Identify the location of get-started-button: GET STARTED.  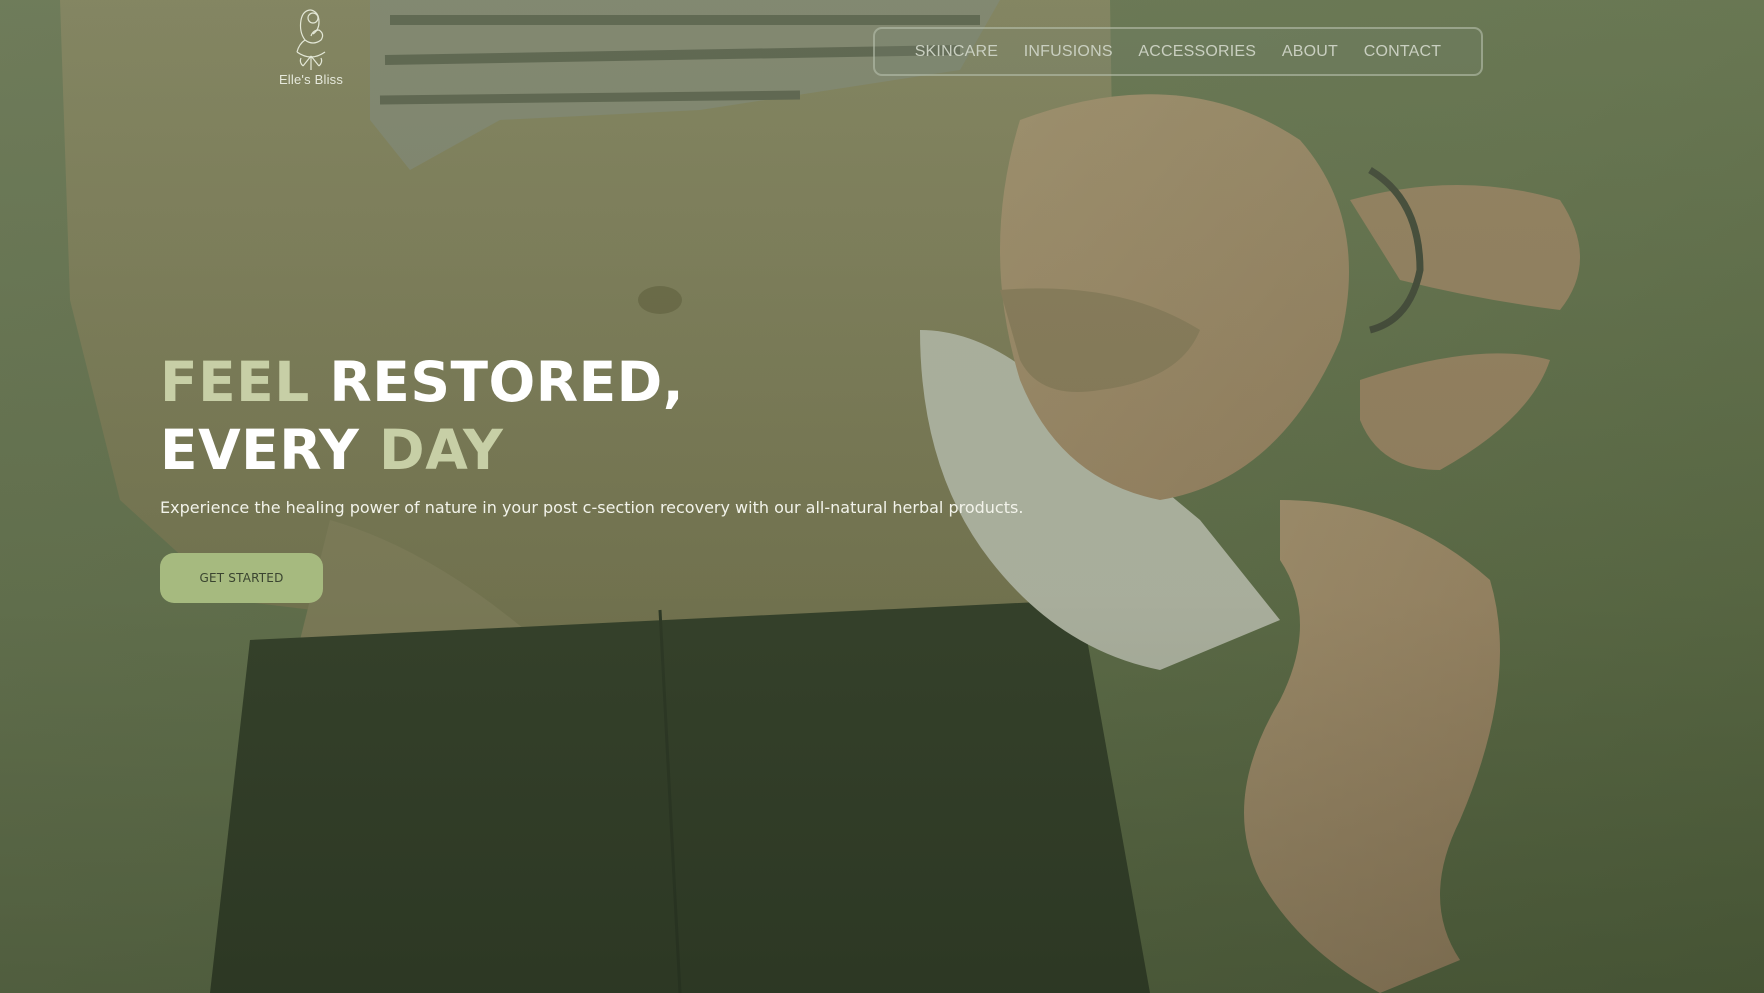
(241, 578).